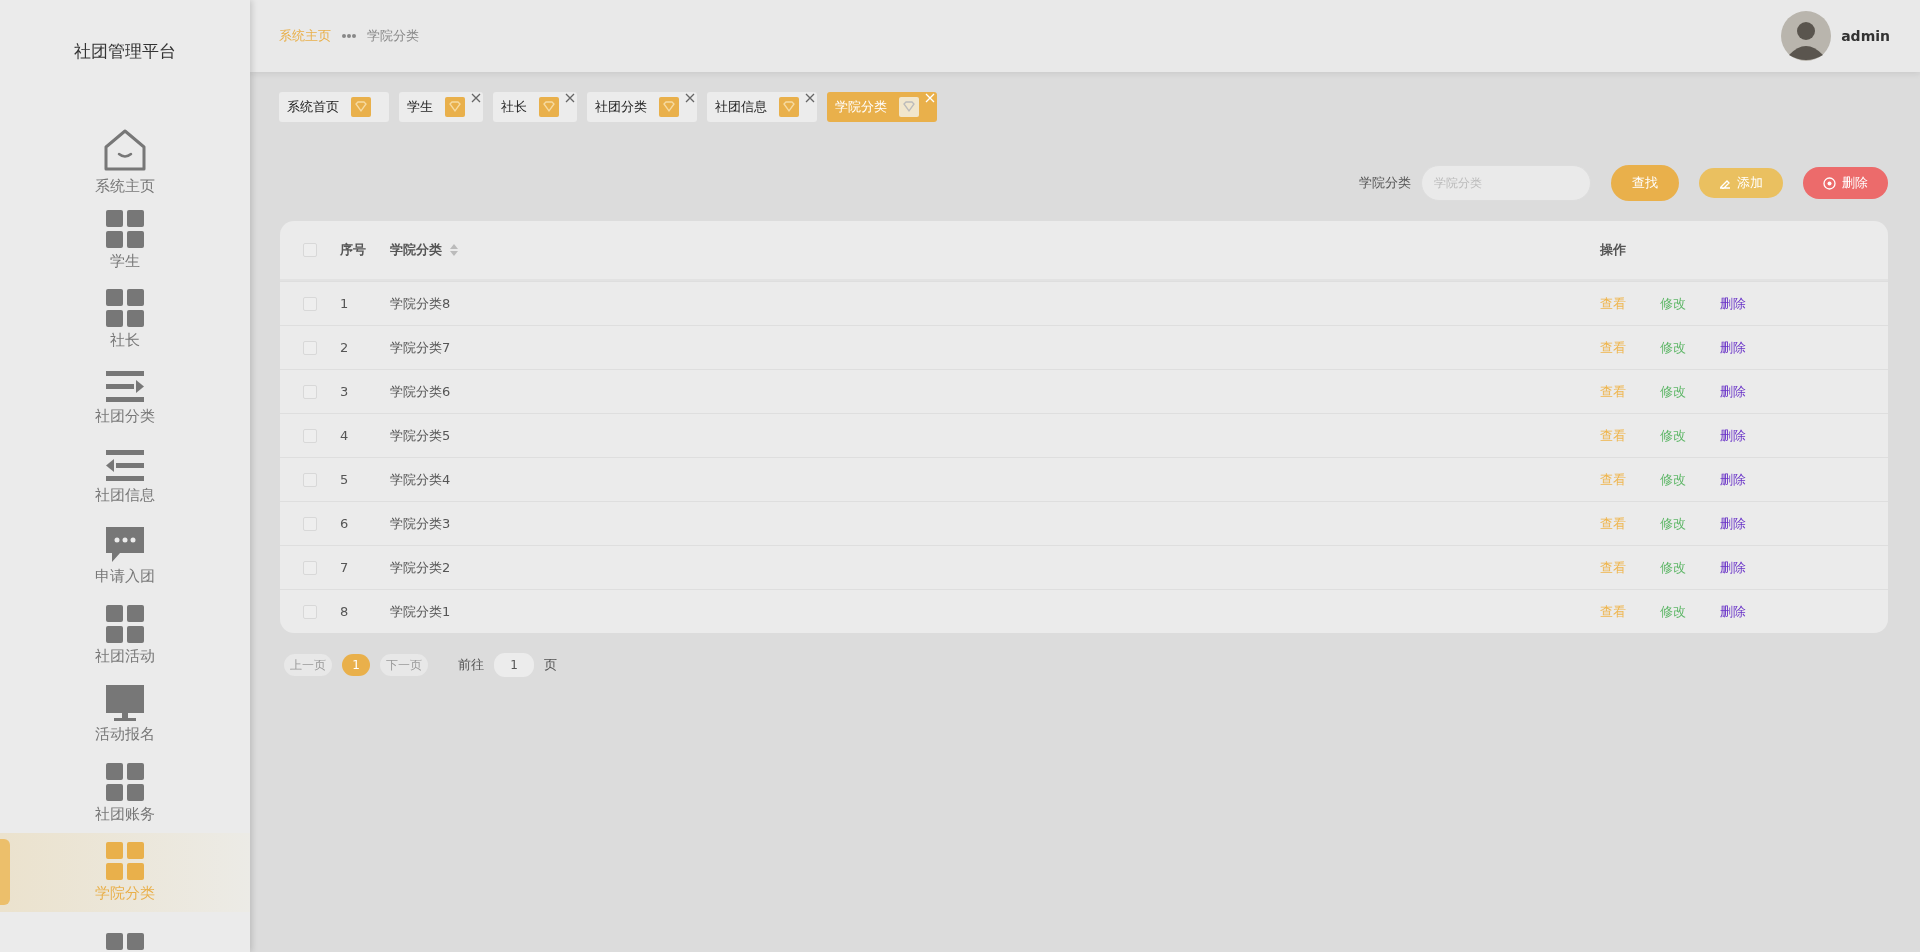 The width and height of the screenshot is (1920, 952). Describe the element at coordinates (642, 107) in the screenshot. I see `tab: 社团分类` at that location.